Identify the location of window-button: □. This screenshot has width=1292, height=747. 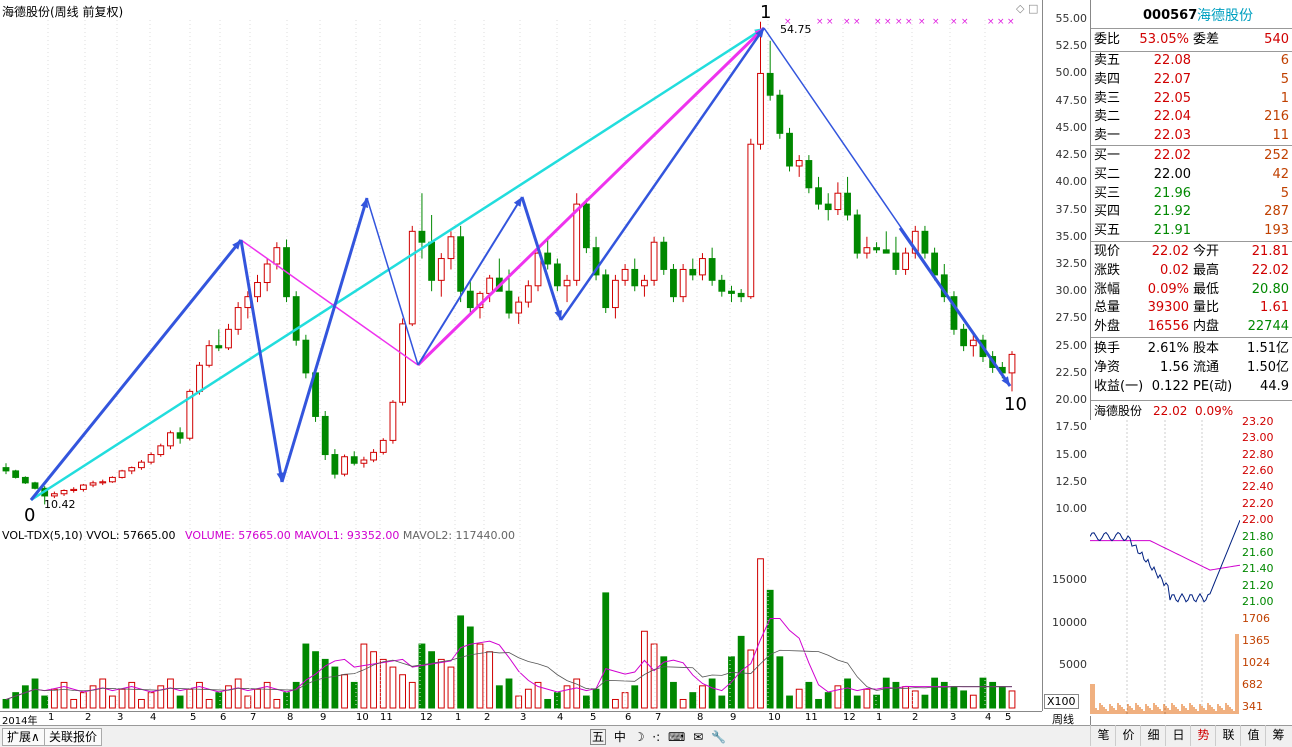
(1033, 8).